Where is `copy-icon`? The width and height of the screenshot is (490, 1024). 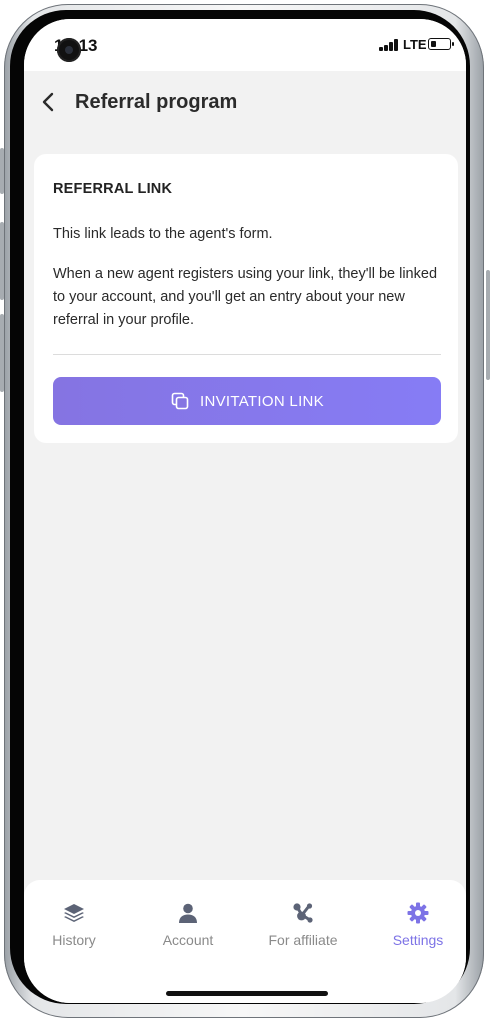
copy-icon is located at coordinates (180, 401).